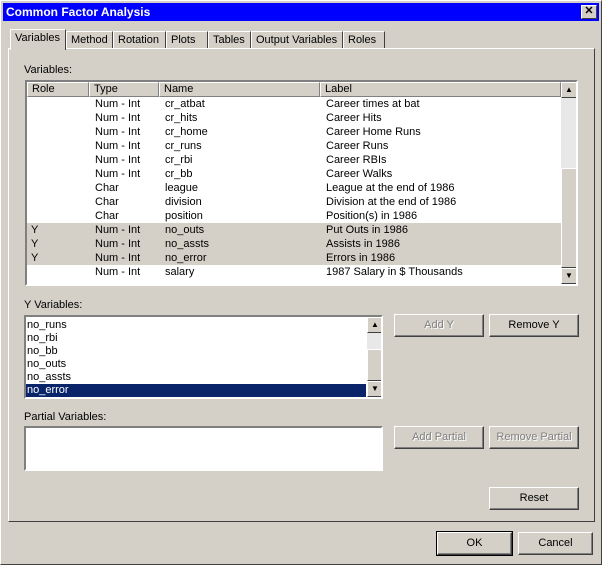 The width and height of the screenshot is (602, 565). I want to click on cell-name: cr_atbat, so click(185, 104).